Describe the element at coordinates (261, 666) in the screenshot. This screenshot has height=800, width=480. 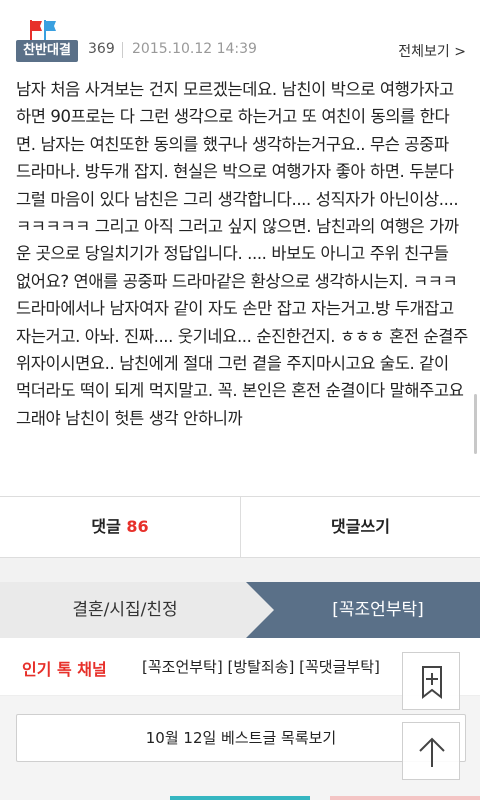
I see `channel-items: [꼭조언부탁] [방탈죄송] [꼭댓글부탁]` at that location.